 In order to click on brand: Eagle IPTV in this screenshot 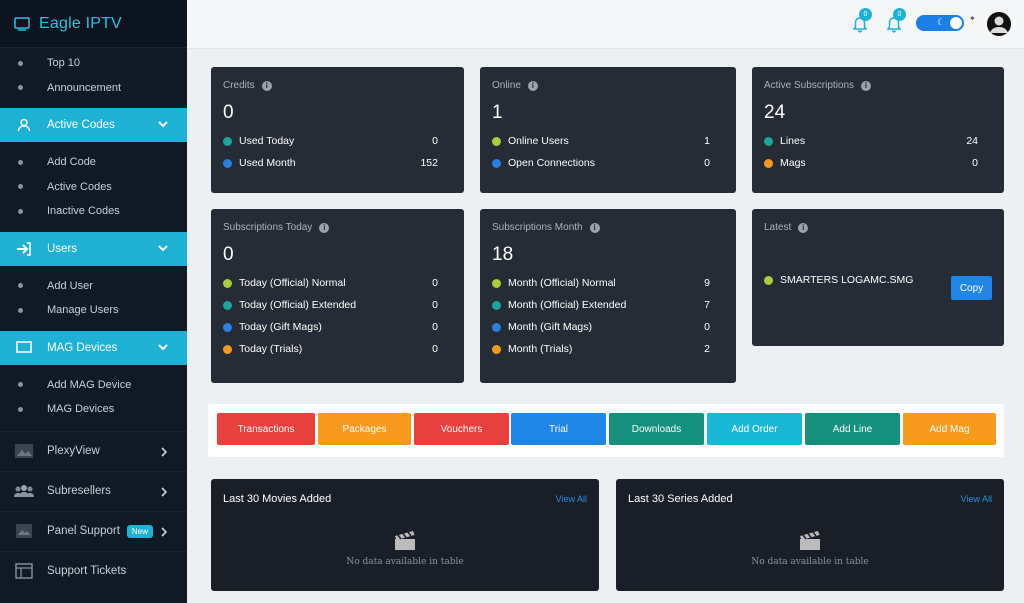, I will do `click(93, 24)`.